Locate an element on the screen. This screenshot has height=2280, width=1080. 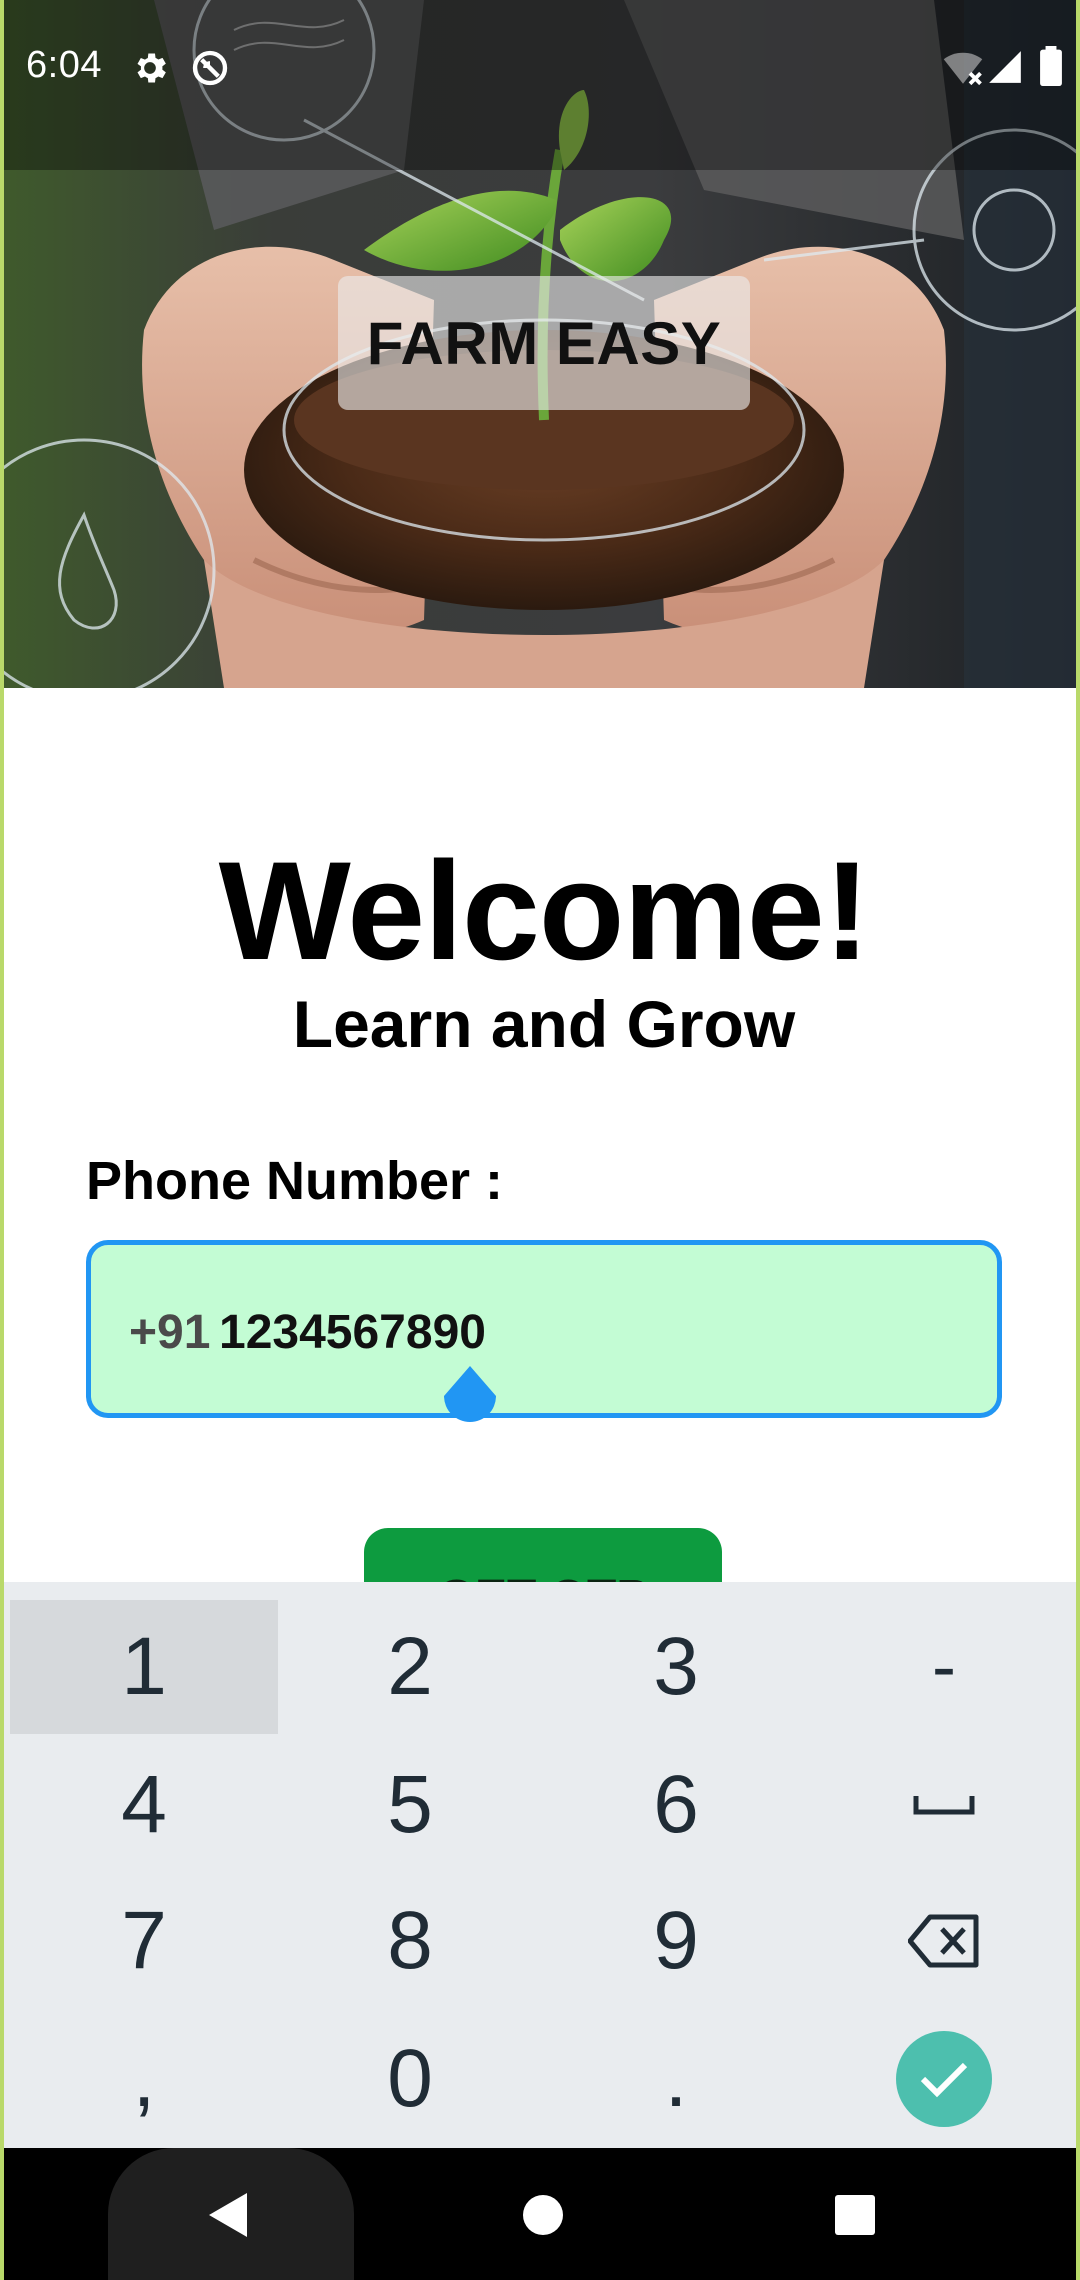
key-1: 1 is located at coordinates (144, 1667).